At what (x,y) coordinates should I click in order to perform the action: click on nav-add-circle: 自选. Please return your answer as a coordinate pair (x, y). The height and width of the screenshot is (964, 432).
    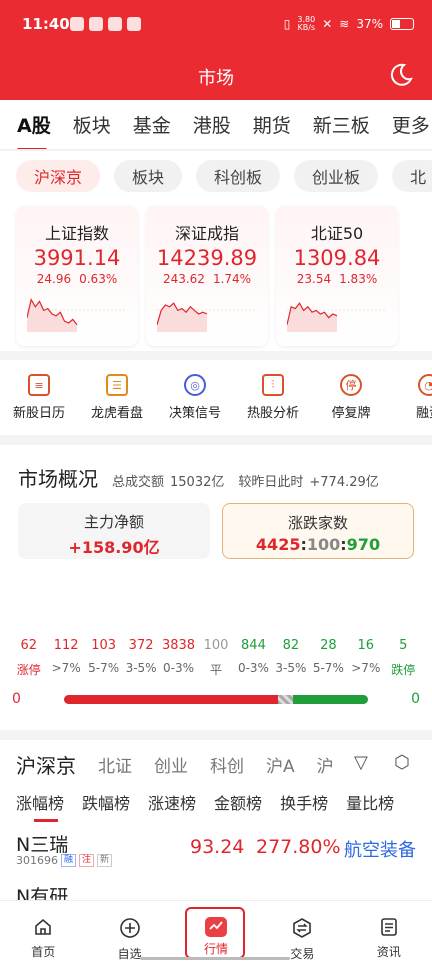
    Looking at the image, I should click on (129, 932).